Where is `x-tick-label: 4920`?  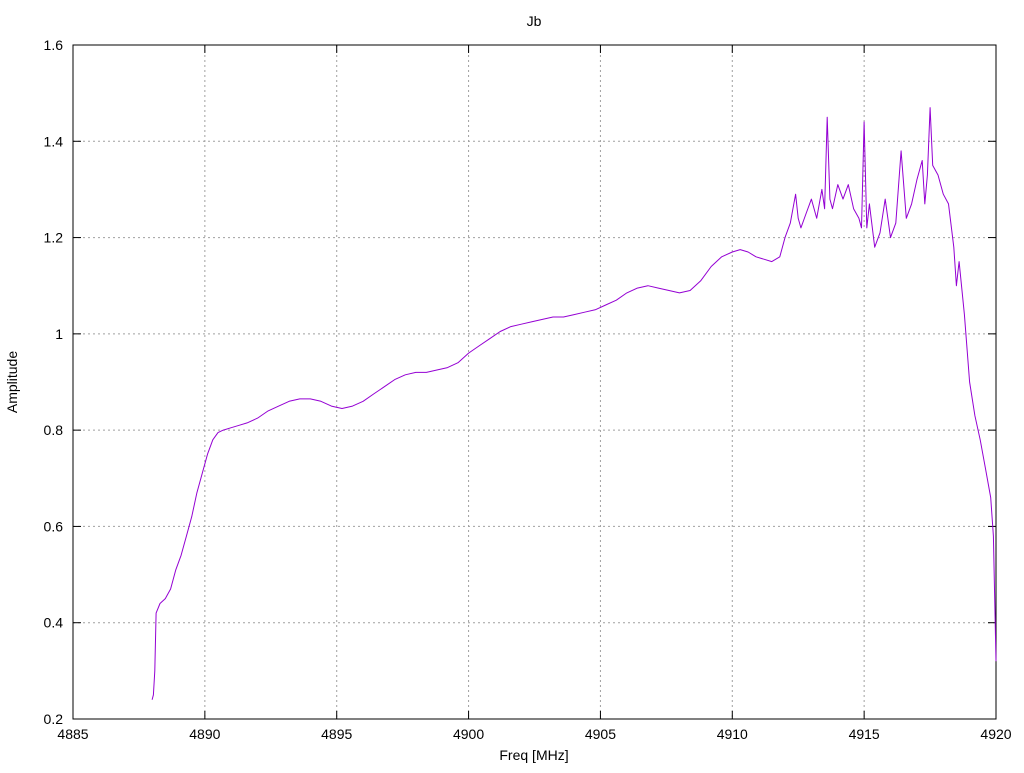
x-tick-label: 4920 is located at coordinates (995, 734).